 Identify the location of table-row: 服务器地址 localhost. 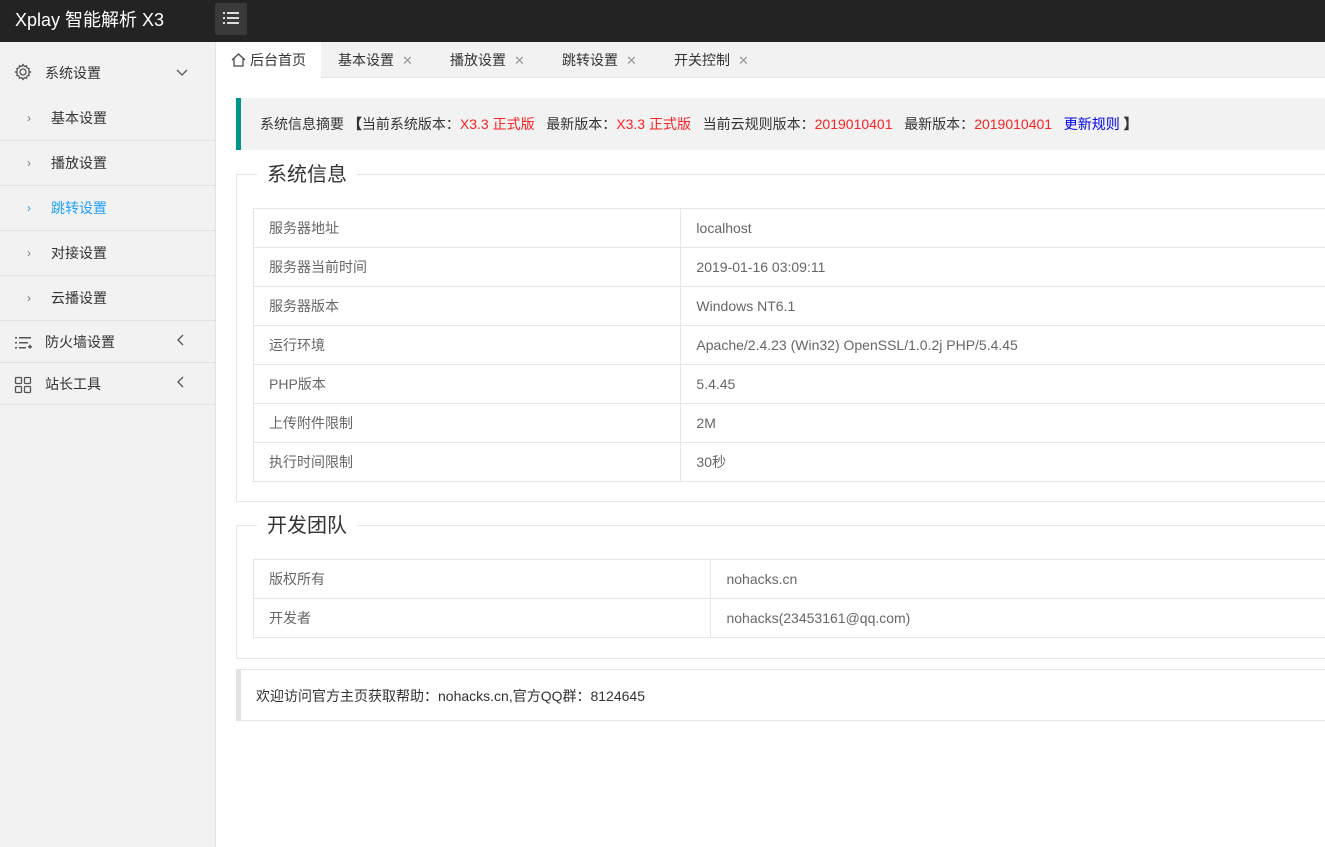
(788, 228).